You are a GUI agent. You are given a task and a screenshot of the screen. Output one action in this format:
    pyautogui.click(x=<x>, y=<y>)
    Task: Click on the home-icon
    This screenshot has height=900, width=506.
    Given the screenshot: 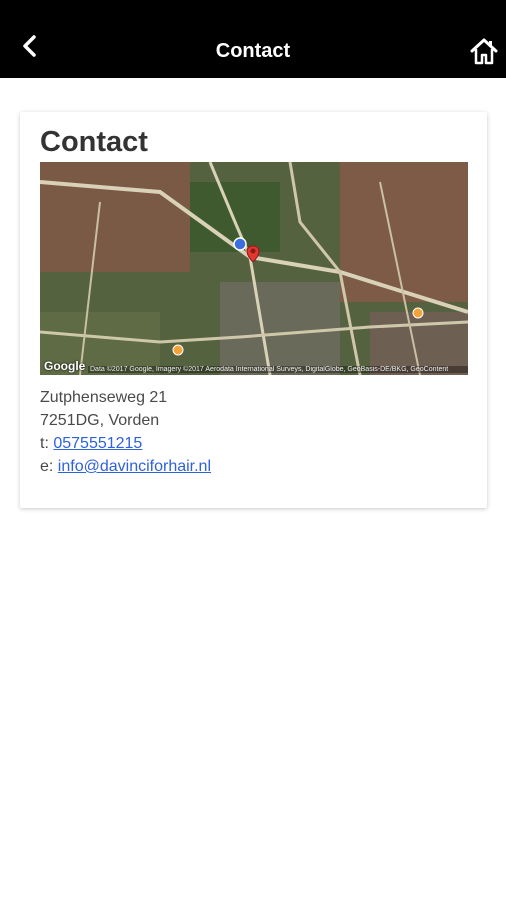 What is the action you would take?
    pyautogui.click(x=484, y=51)
    